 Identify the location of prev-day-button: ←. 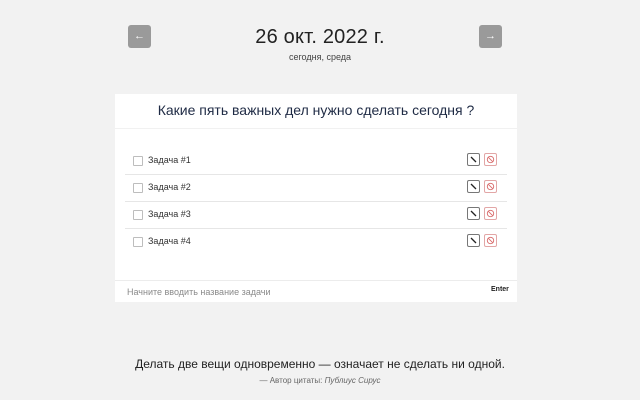
(139, 36).